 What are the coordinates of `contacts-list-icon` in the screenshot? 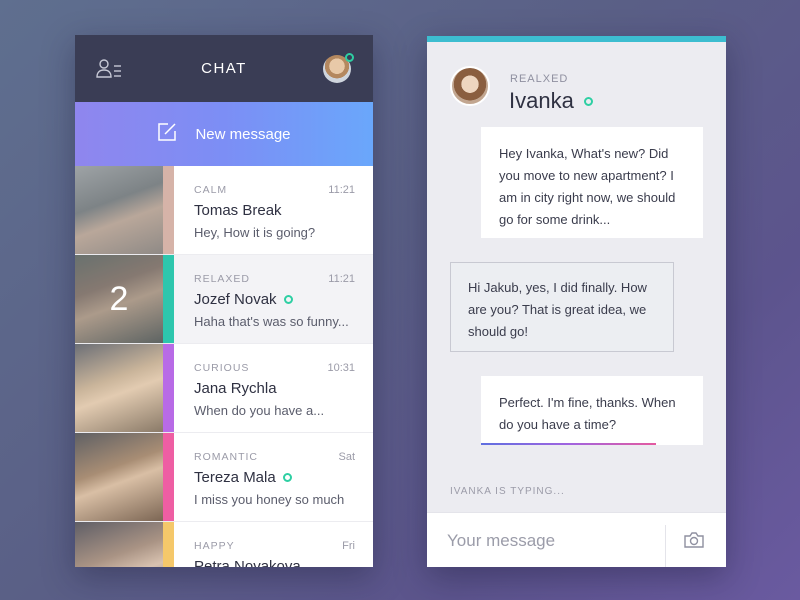 It's located at (109, 69).